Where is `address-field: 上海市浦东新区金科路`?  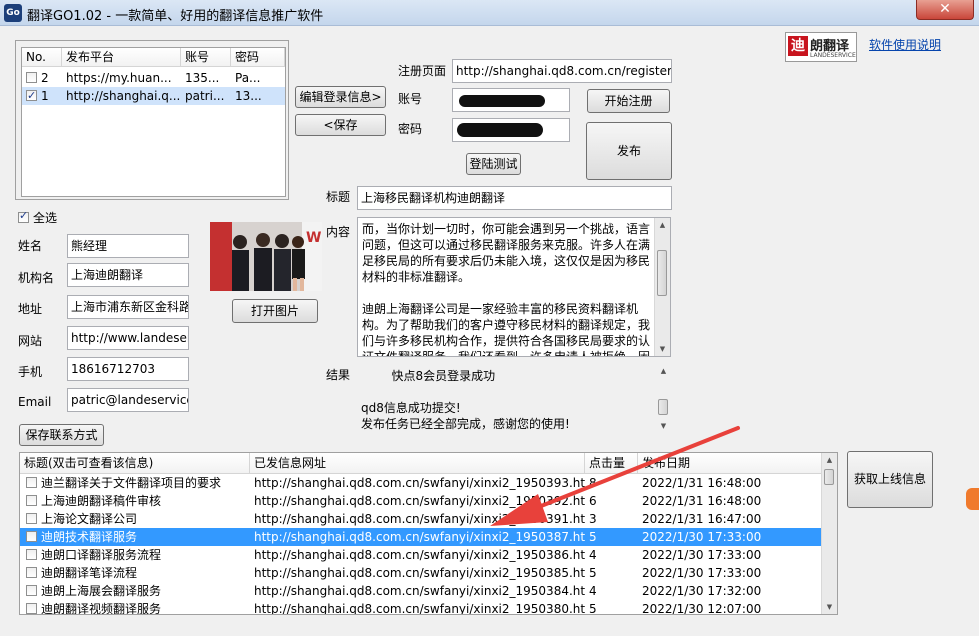 address-field: 上海市浦东新区金科路 is located at coordinates (128, 307).